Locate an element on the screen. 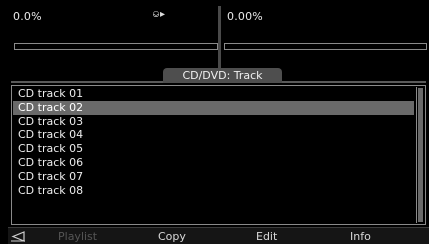 The height and width of the screenshot is (244, 429). tab-strip: CD/DVD: Track is located at coordinates (218, 76).